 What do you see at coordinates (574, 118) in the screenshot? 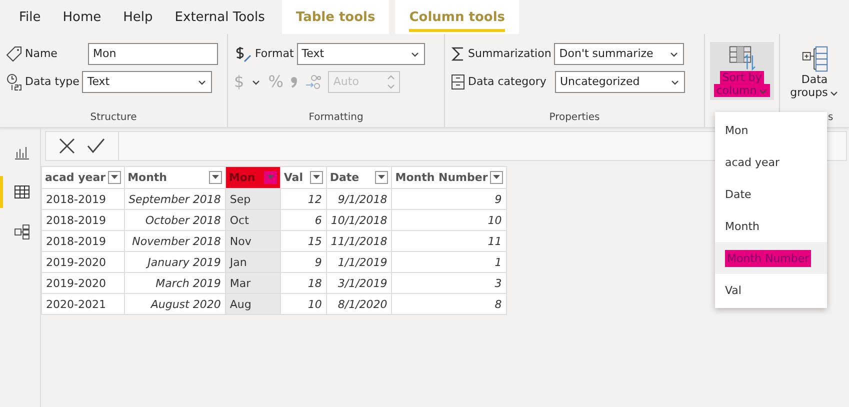
I see `group-label: Properties` at bounding box center [574, 118].